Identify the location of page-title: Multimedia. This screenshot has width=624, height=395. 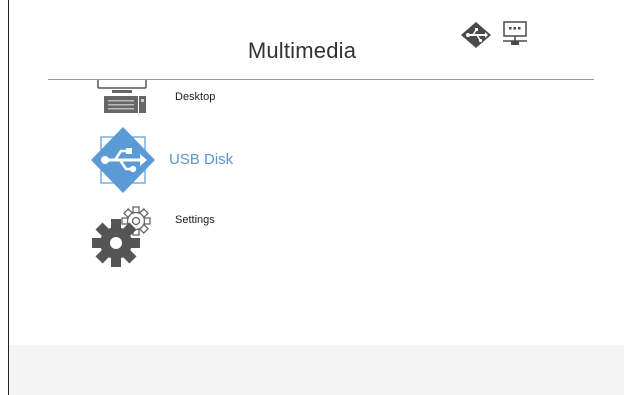
(302, 50).